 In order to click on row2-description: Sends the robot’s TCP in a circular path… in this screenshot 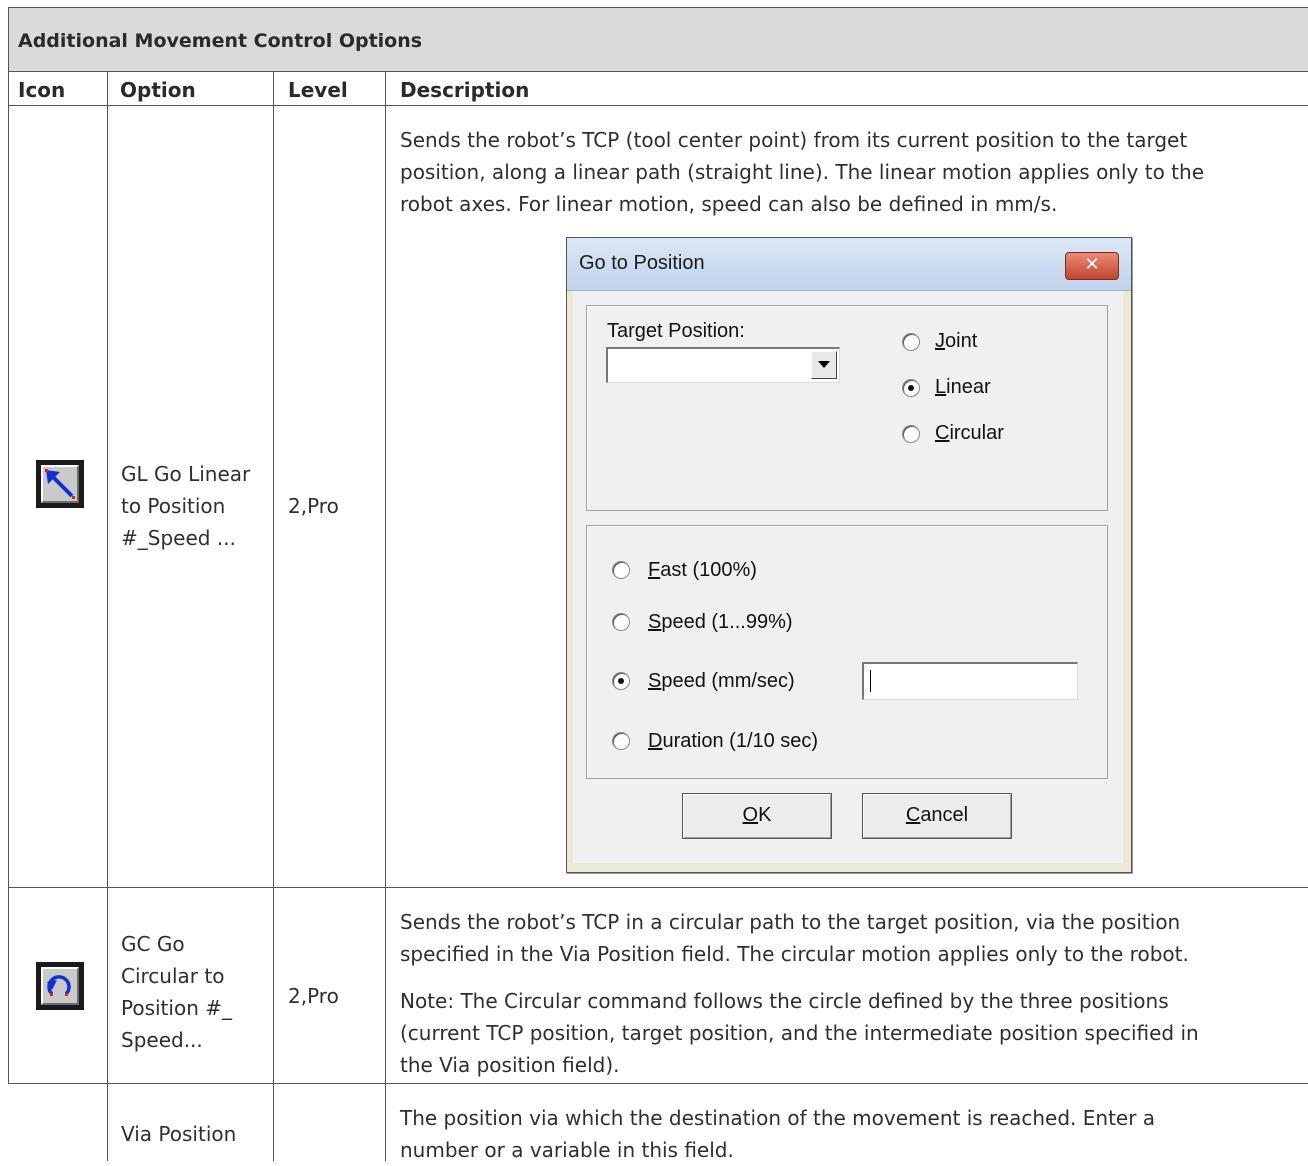, I will do `click(794, 938)`.